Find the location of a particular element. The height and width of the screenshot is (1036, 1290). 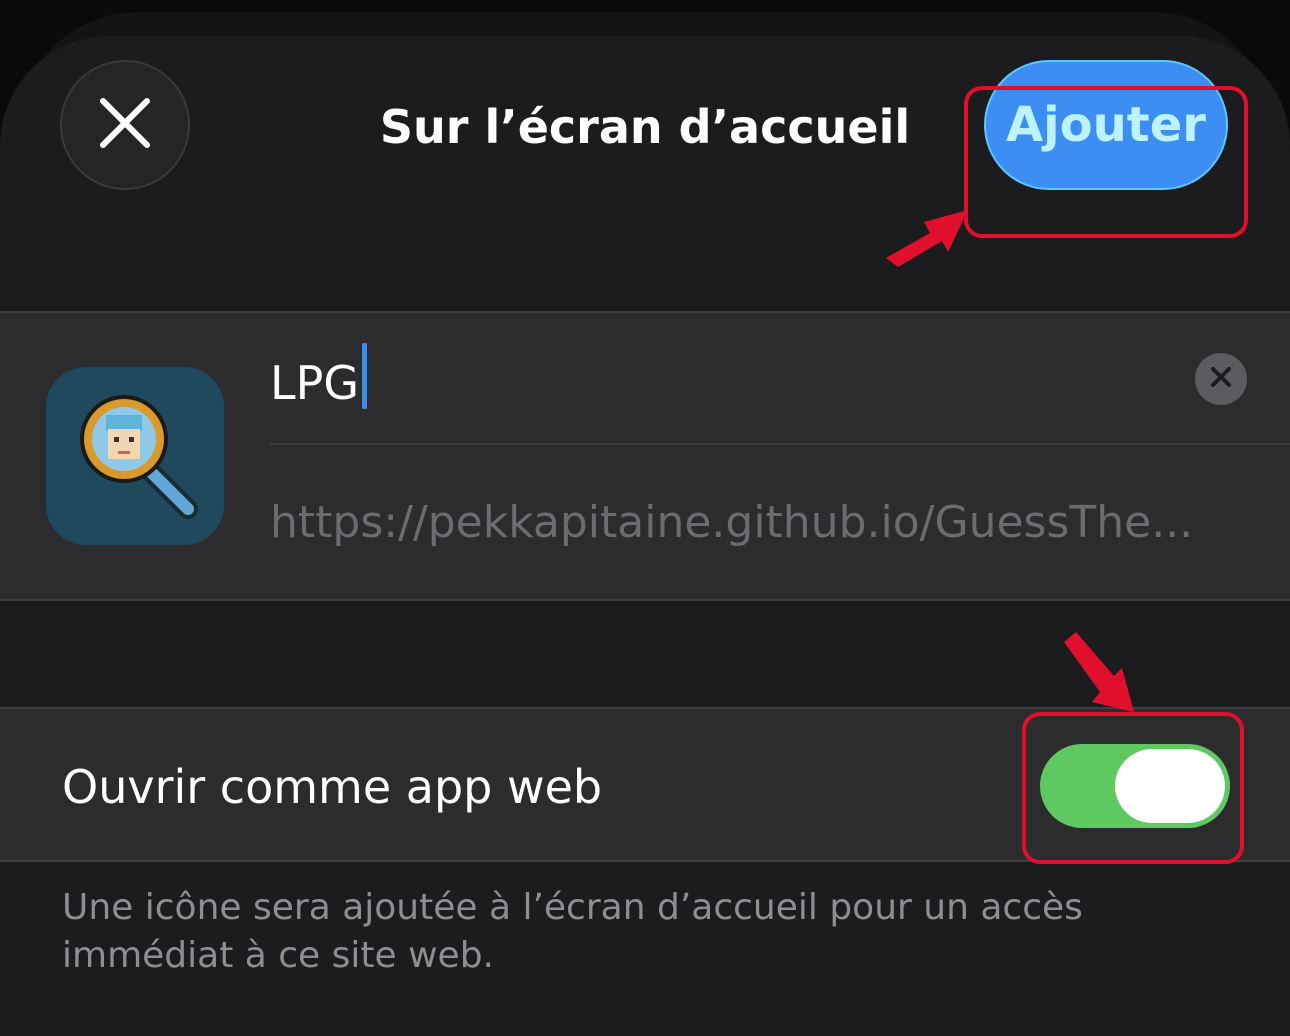

toggle-knob is located at coordinates (1170, 786).